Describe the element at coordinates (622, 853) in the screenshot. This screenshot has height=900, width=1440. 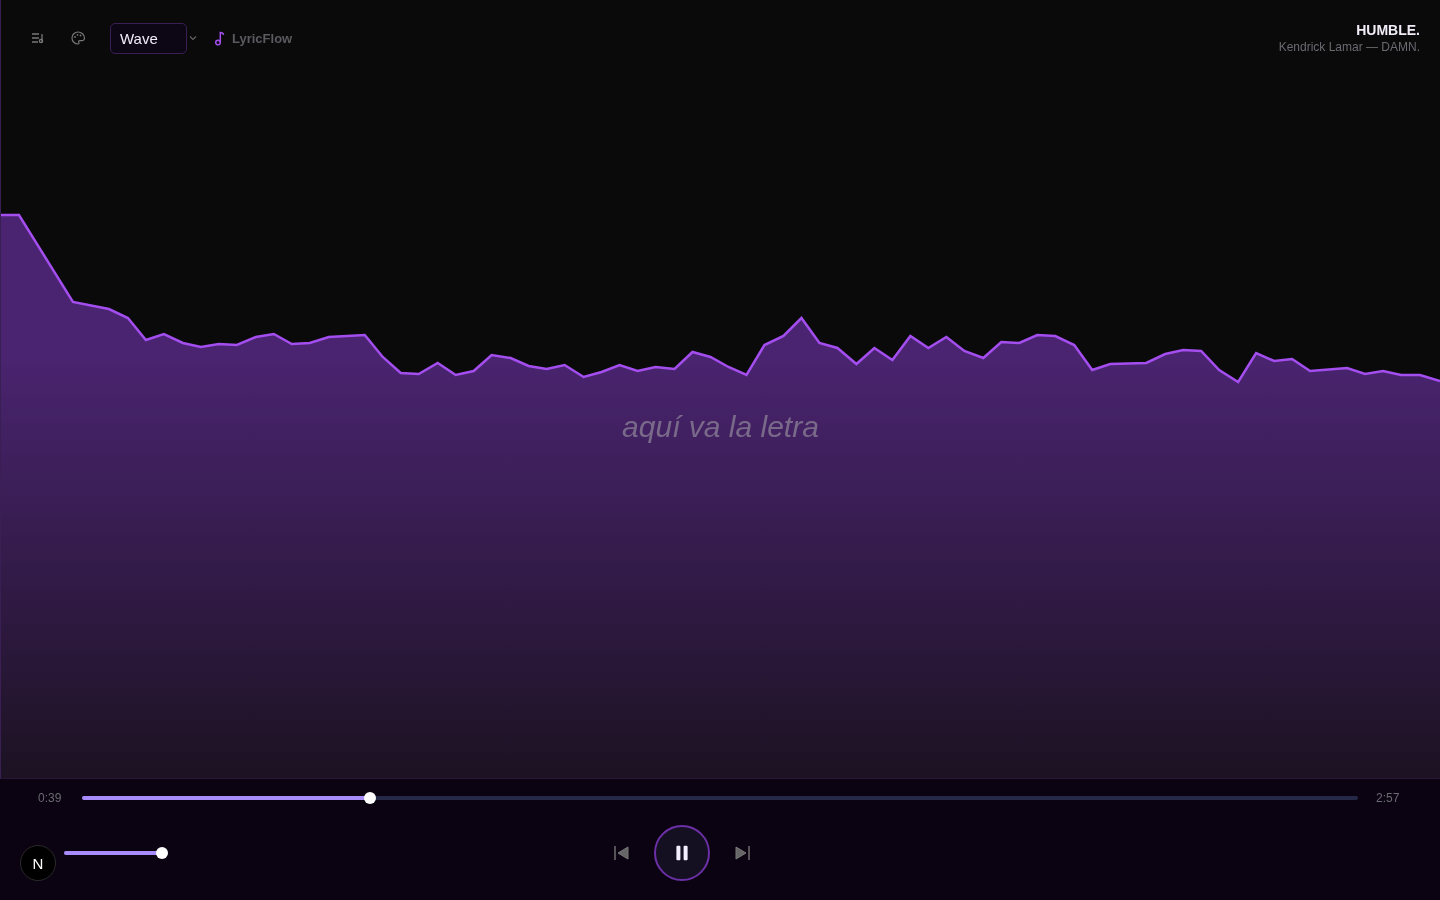
I see `previous-icon` at that location.